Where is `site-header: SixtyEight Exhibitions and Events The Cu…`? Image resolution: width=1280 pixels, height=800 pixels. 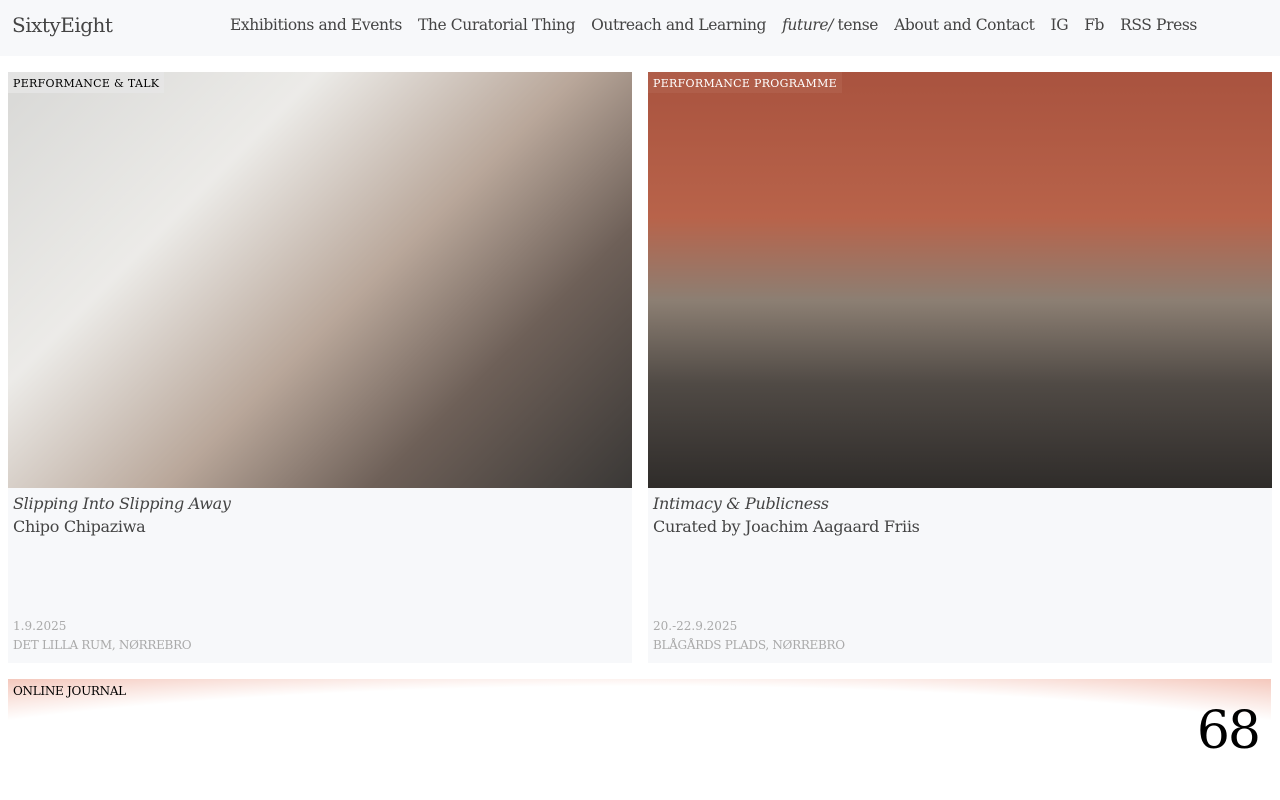
site-header: SixtyEight Exhibitions and Events The Cu… is located at coordinates (640, 28).